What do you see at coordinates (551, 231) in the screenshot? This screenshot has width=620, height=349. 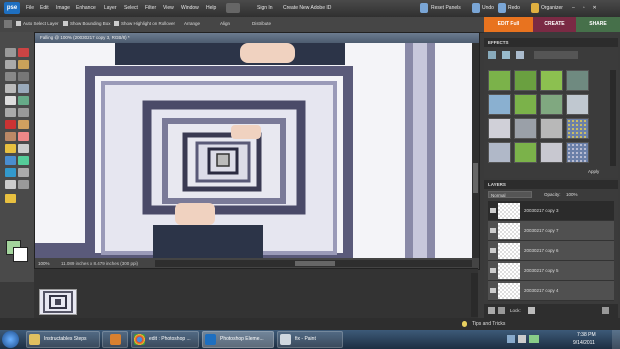 I see `layer-row: 20030217 copy 7` at bounding box center [551, 231].